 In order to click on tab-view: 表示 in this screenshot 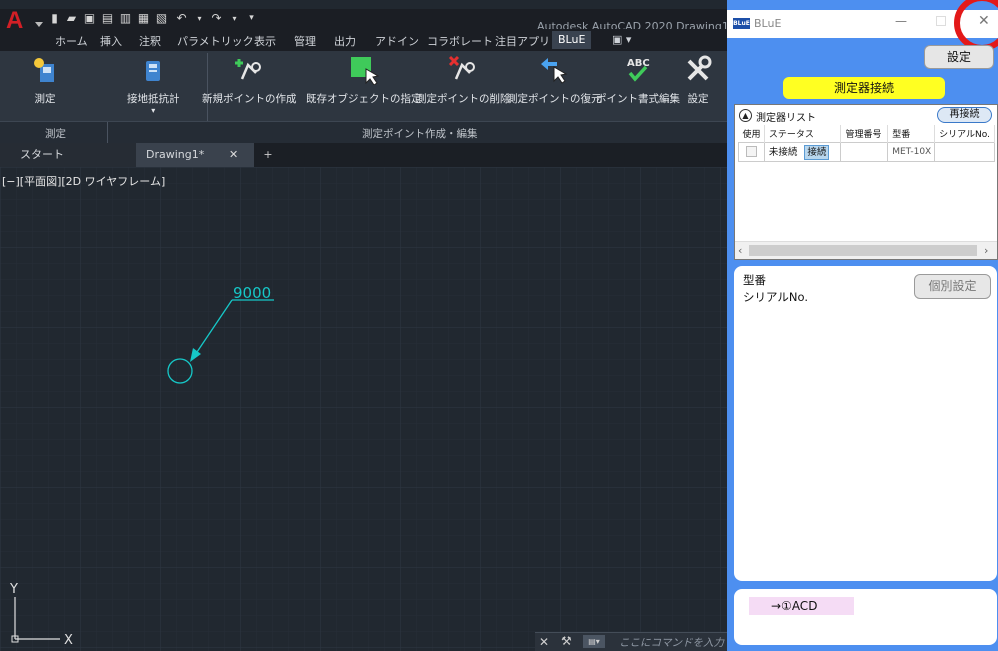, I will do `click(265, 41)`.